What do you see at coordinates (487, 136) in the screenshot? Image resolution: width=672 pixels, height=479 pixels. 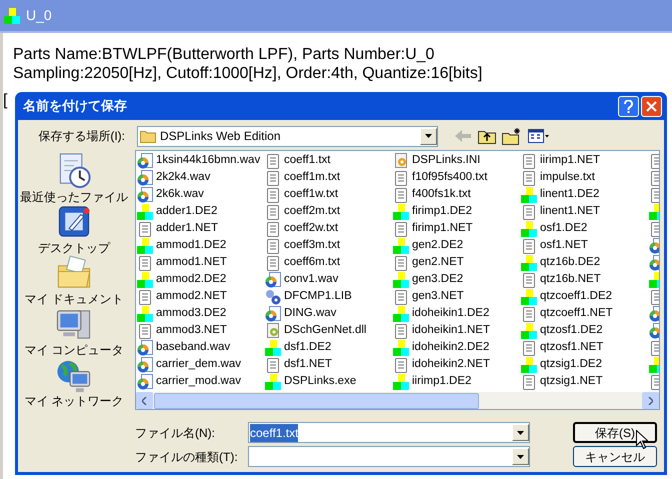 I see `folder-up-icon` at bounding box center [487, 136].